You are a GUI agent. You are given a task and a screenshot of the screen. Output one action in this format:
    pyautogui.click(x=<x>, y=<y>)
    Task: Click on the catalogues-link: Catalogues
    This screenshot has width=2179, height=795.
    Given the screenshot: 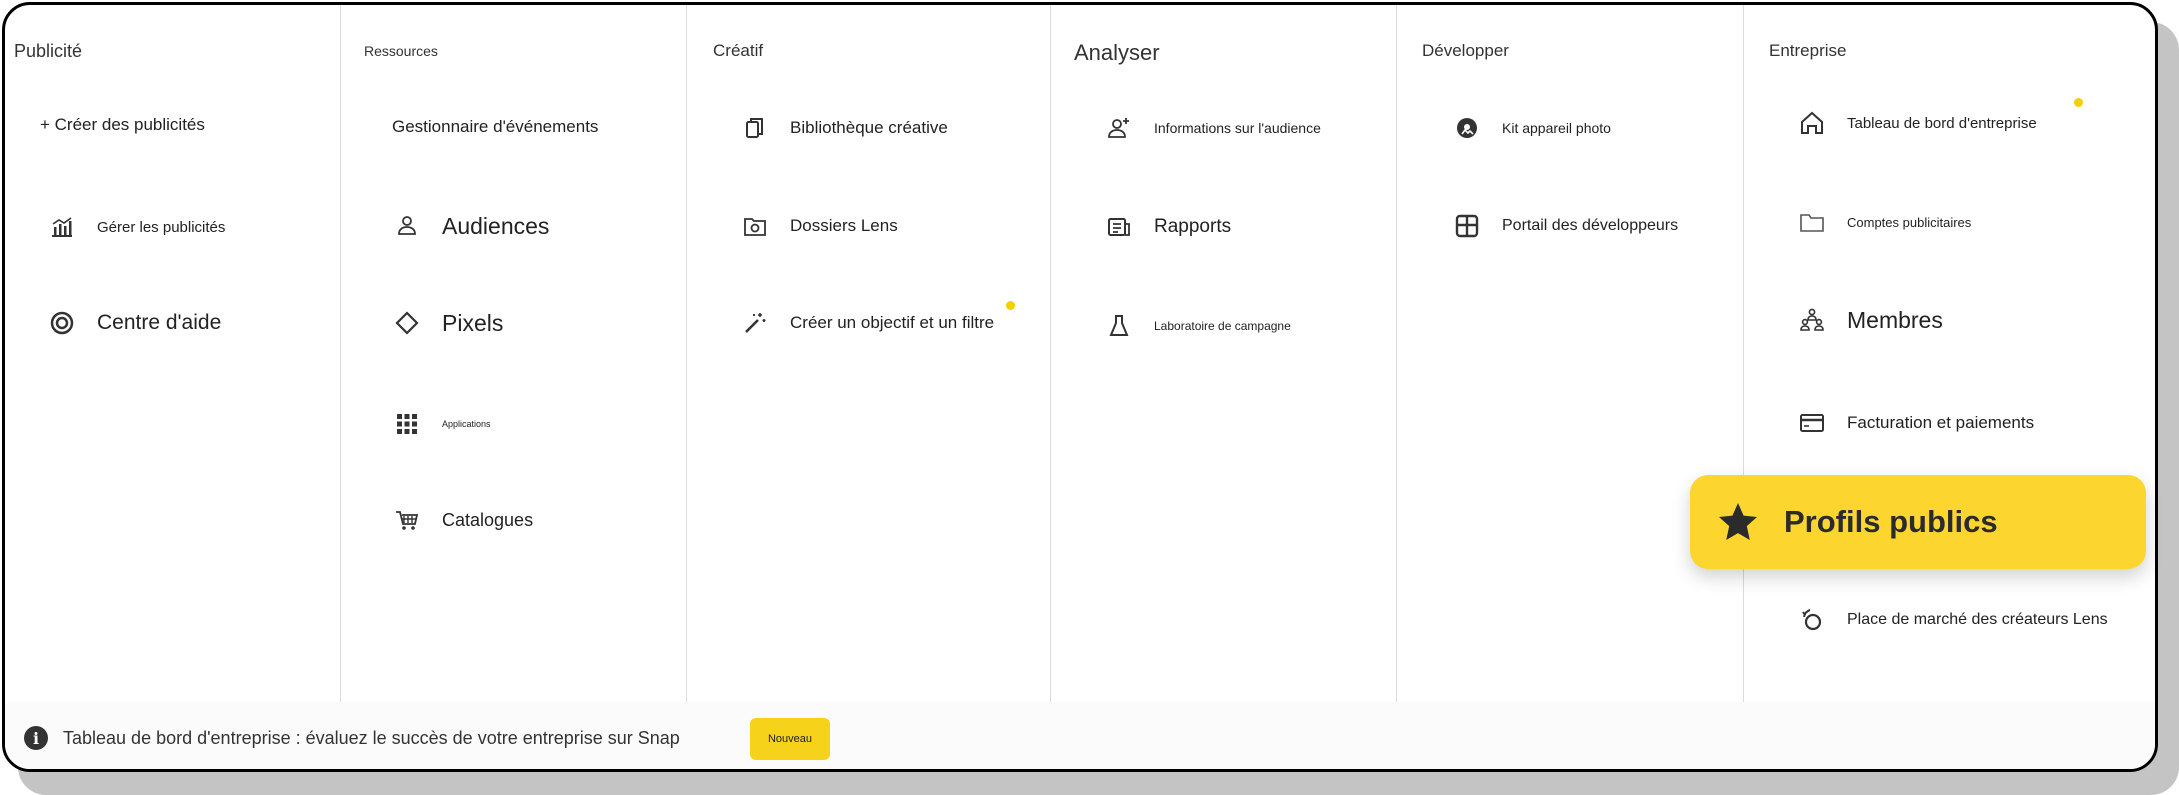 What is the action you would take?
    pyautogui.click(x=462, y=520)
    